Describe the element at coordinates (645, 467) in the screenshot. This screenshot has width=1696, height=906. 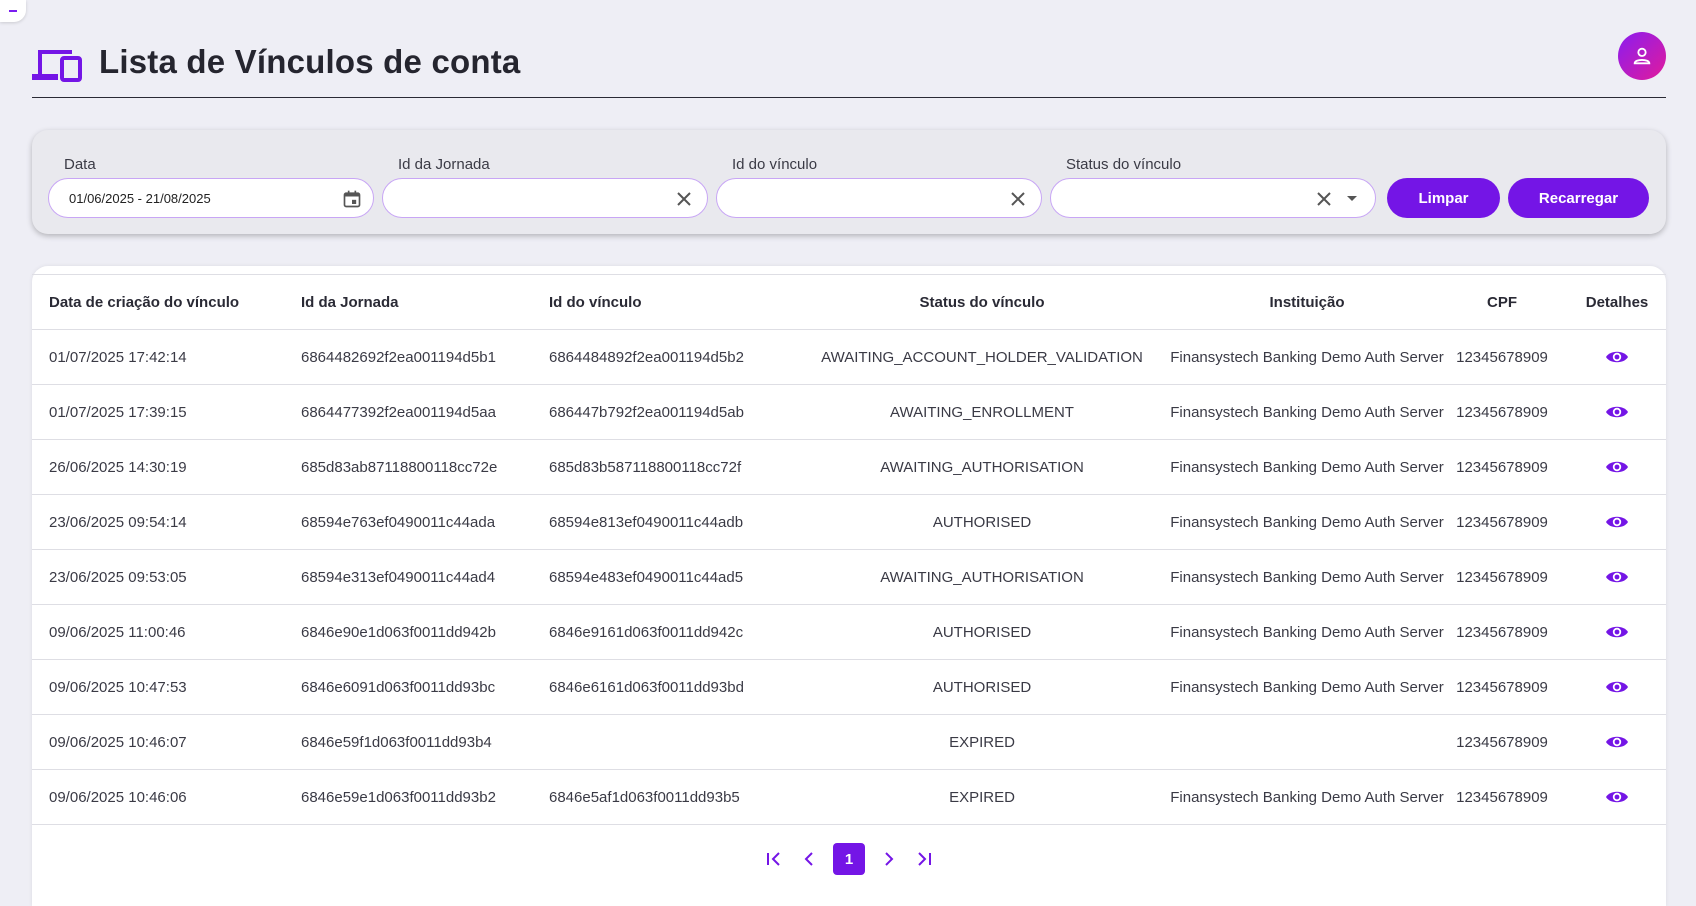
I see `cell-vinculo-id: 685d83b587118800118cc72f` at that location.